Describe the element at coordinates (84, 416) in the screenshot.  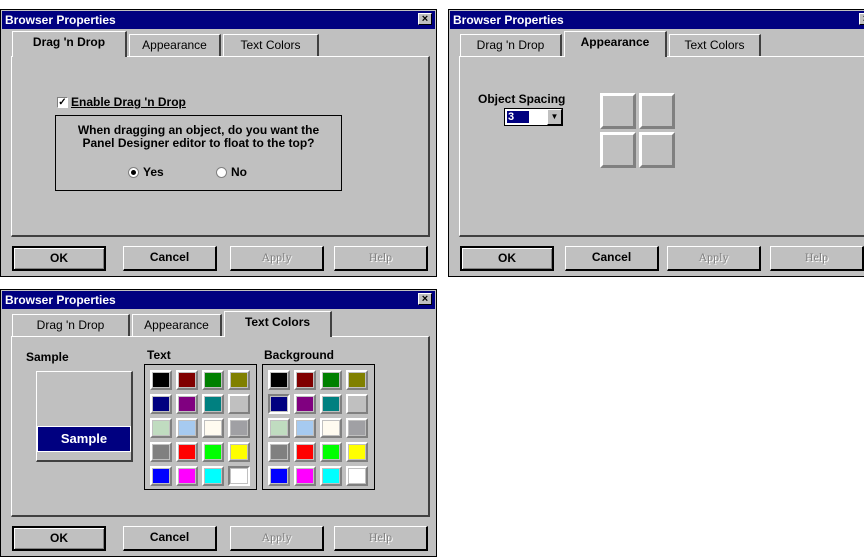
I see `sample-preview: Sample` at that location.